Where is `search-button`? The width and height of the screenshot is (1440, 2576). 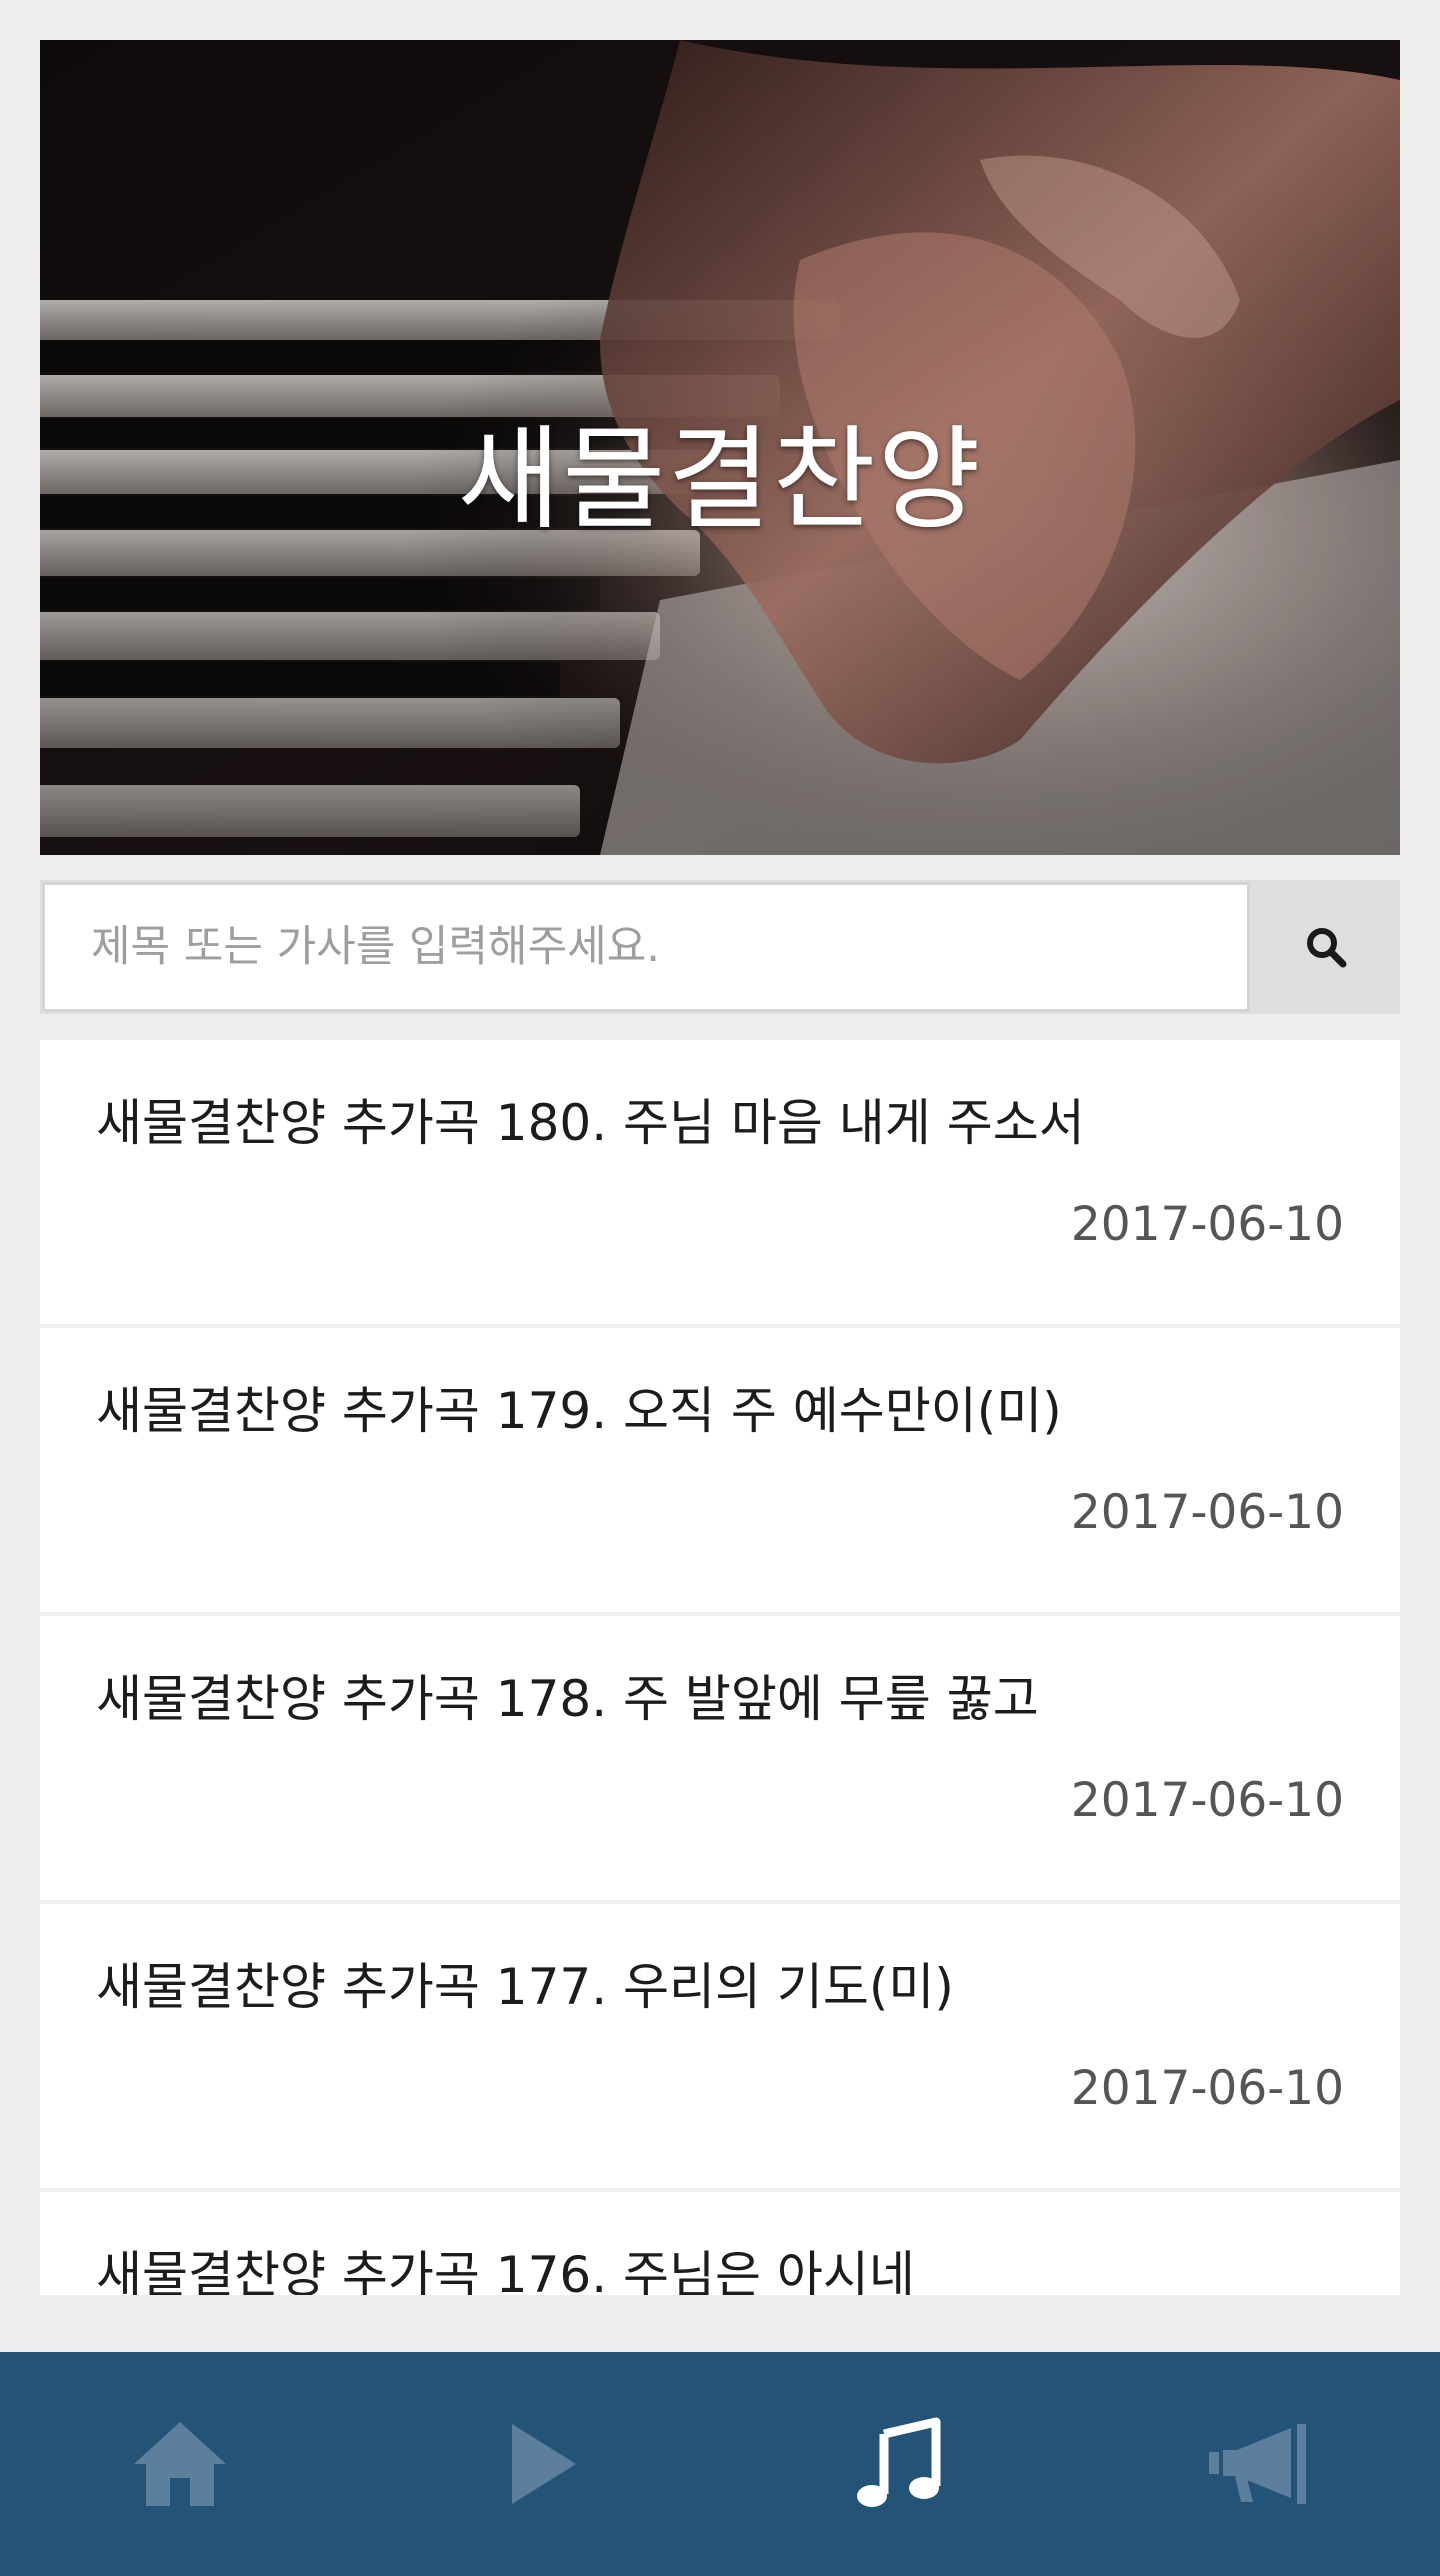
search-button is located at coordinates (1326, 947).